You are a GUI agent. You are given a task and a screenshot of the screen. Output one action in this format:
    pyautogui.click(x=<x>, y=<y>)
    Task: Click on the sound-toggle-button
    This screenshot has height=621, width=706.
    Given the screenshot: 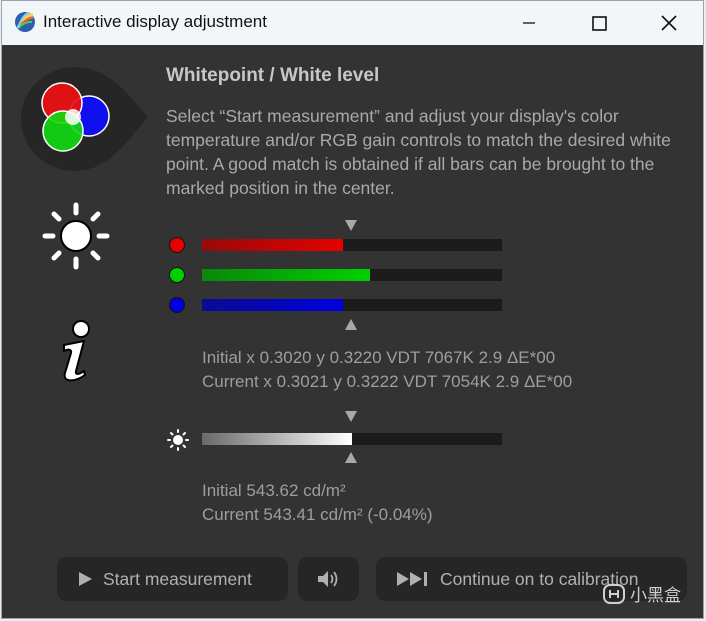 What is the action you would take?
    pyautogui.click(x=328, y=579)
    